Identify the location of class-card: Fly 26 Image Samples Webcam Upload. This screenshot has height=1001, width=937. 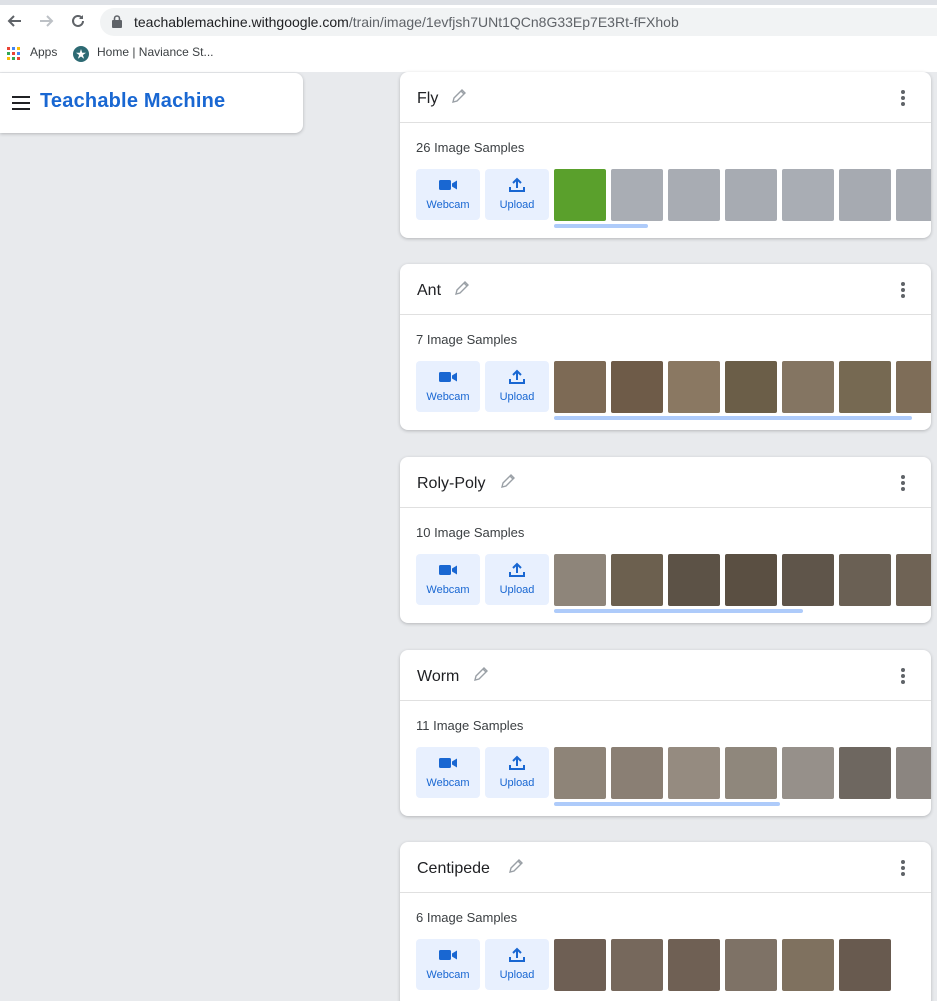
(665, 155).